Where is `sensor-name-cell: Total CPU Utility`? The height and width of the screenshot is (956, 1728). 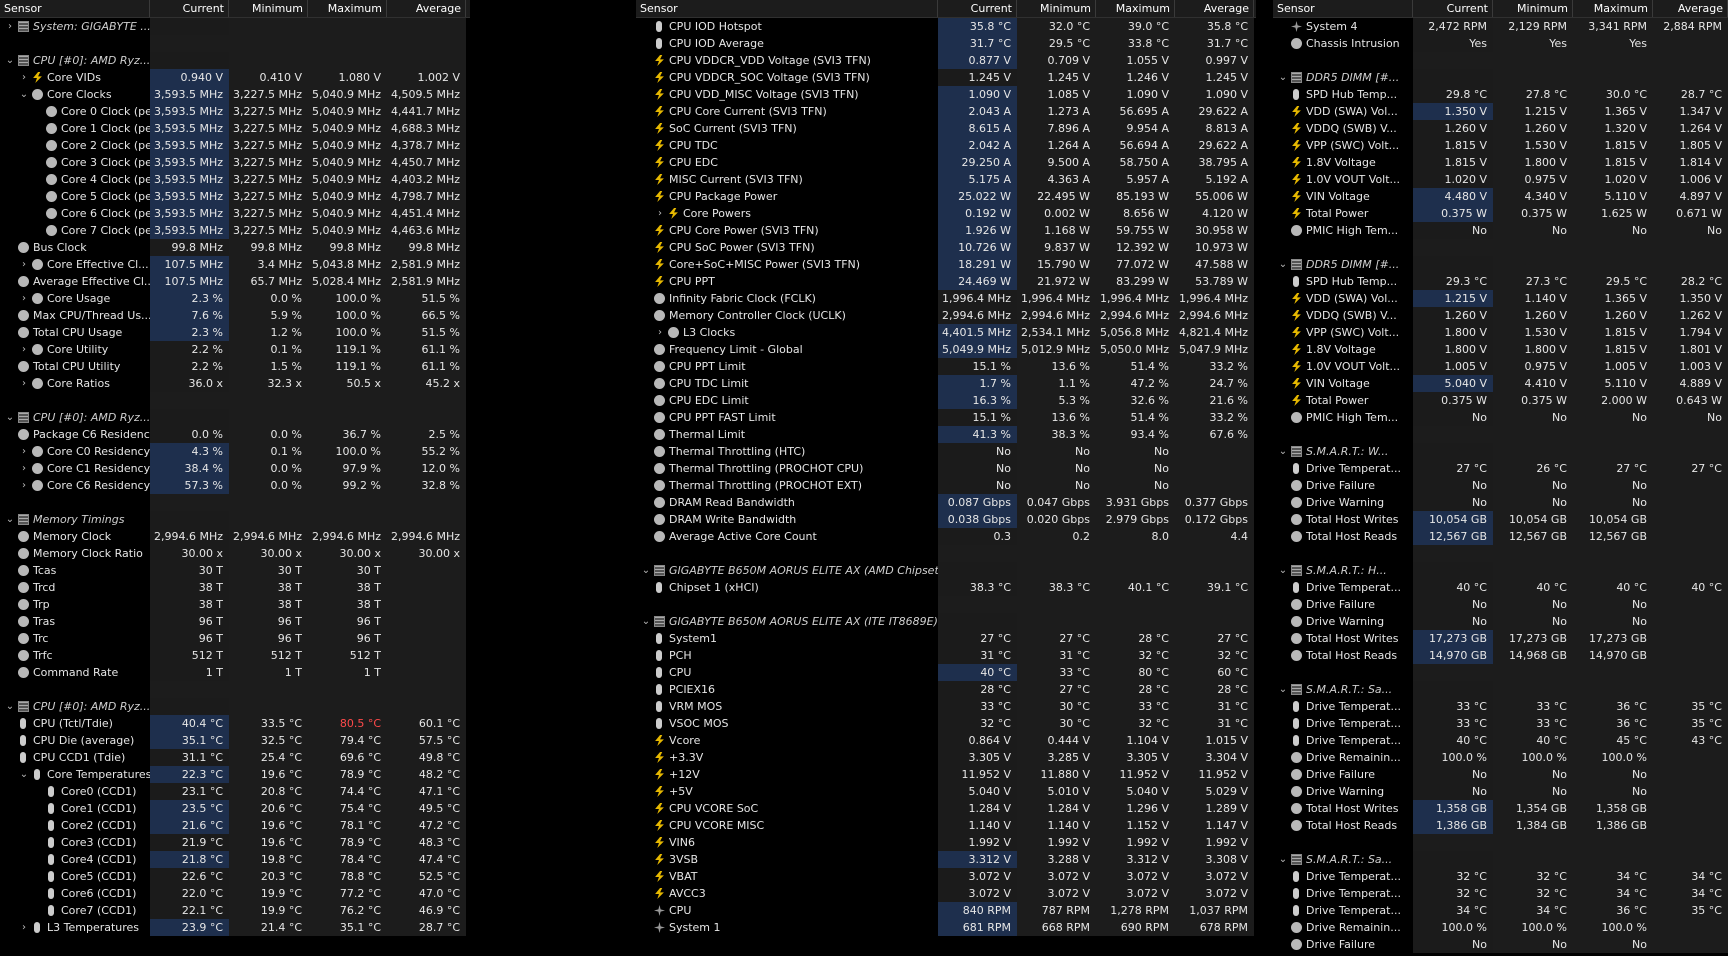 sensor-name-cell: Total CPU Utility is located at coordinates (75, 366).